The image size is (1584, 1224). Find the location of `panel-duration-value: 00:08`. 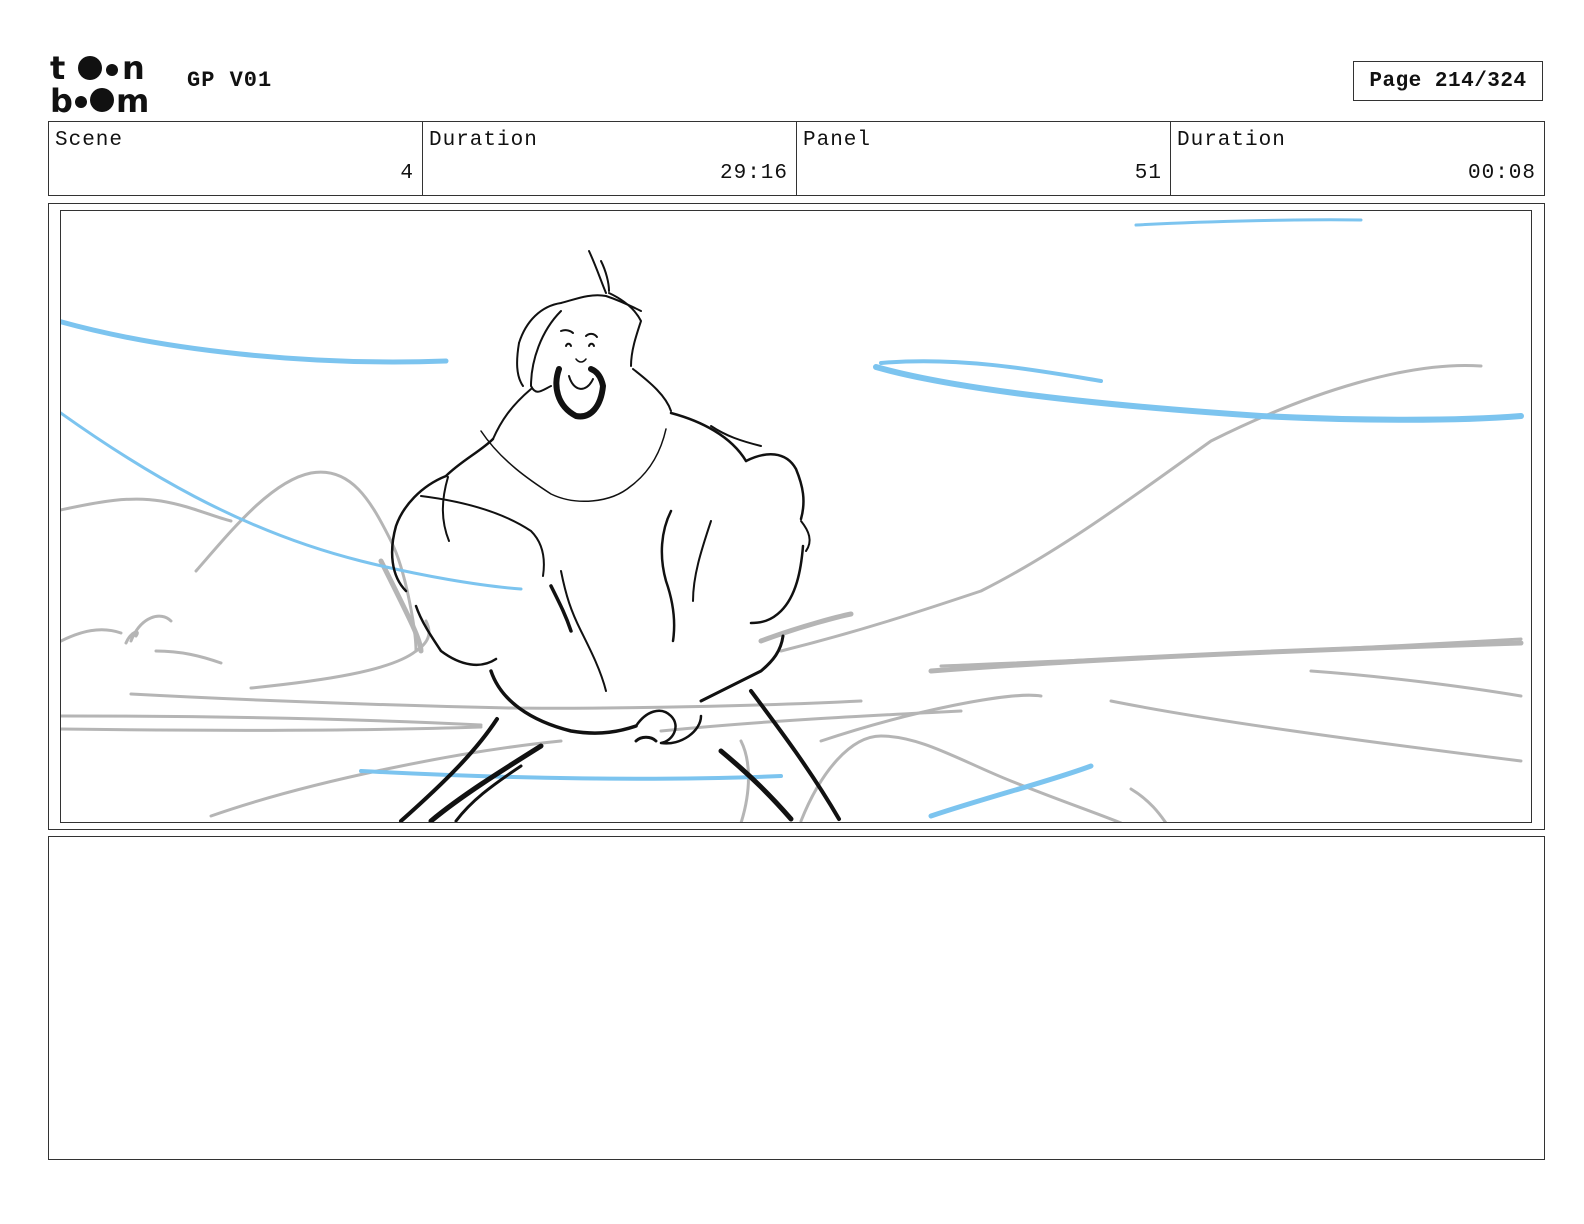

panel-duration-value: 00:08 is located at coordinates (1501, 173).